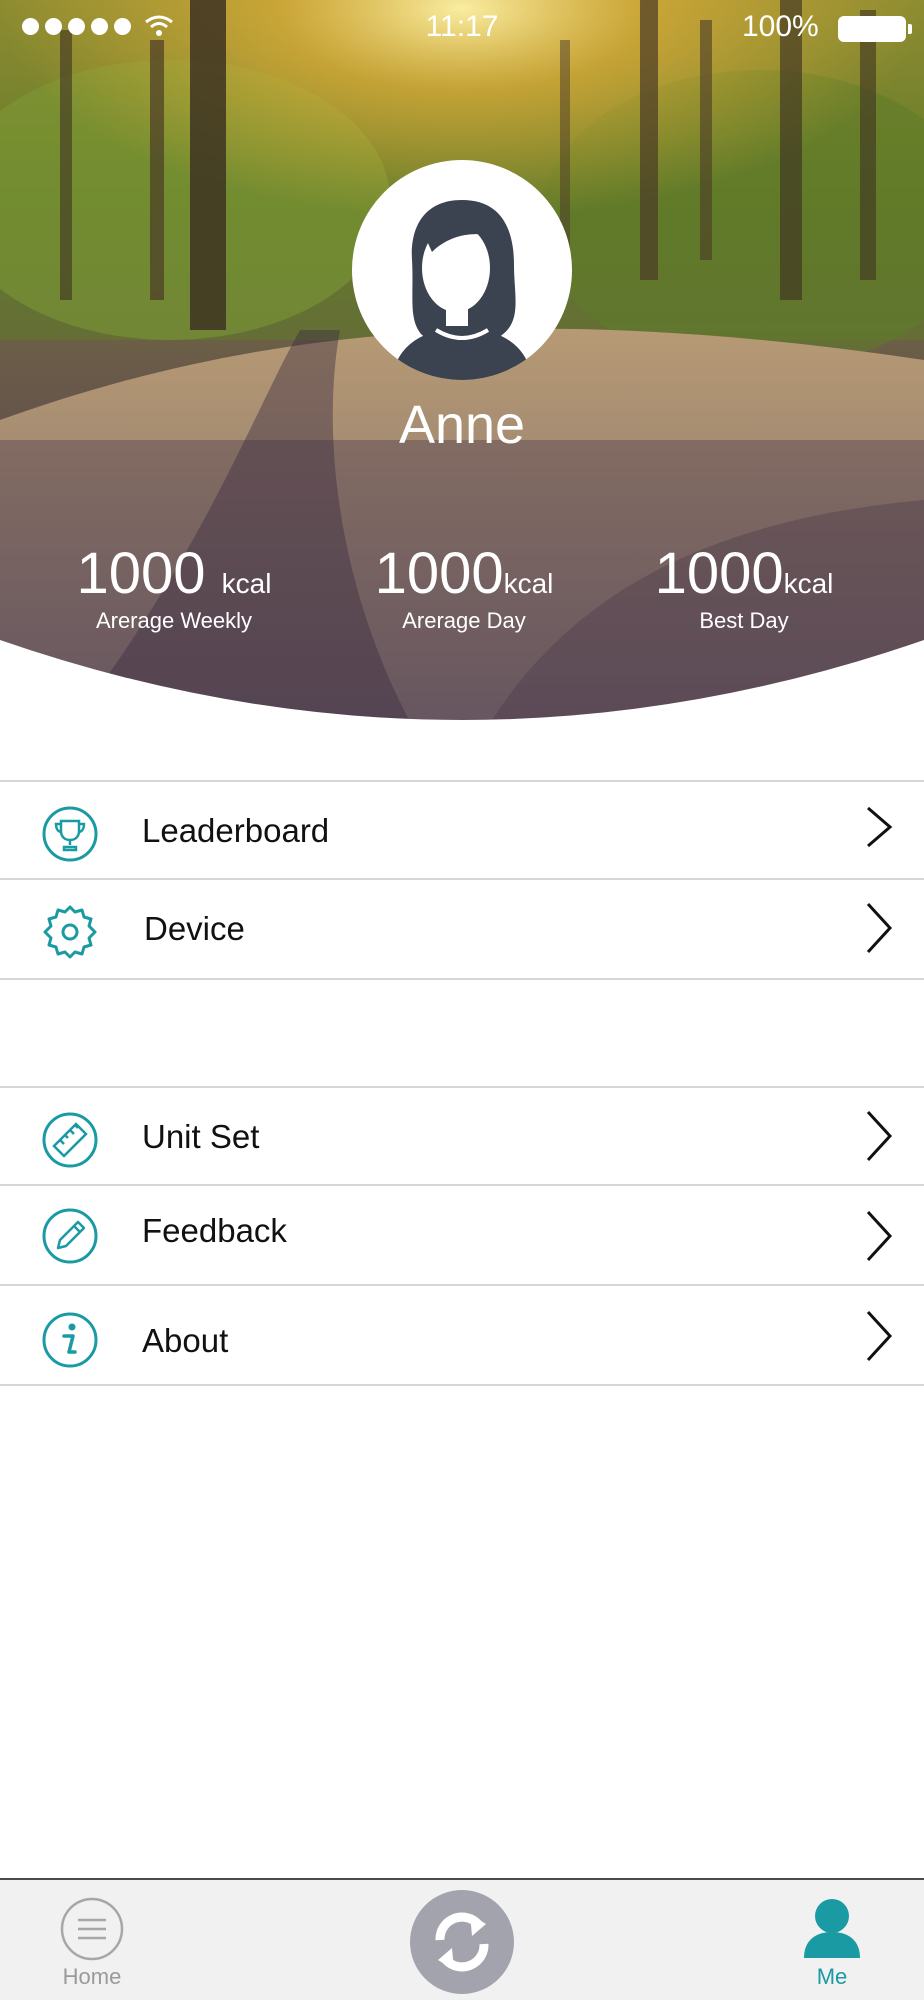  I want to click on tab-home-label: Home, so click(92, 1976).